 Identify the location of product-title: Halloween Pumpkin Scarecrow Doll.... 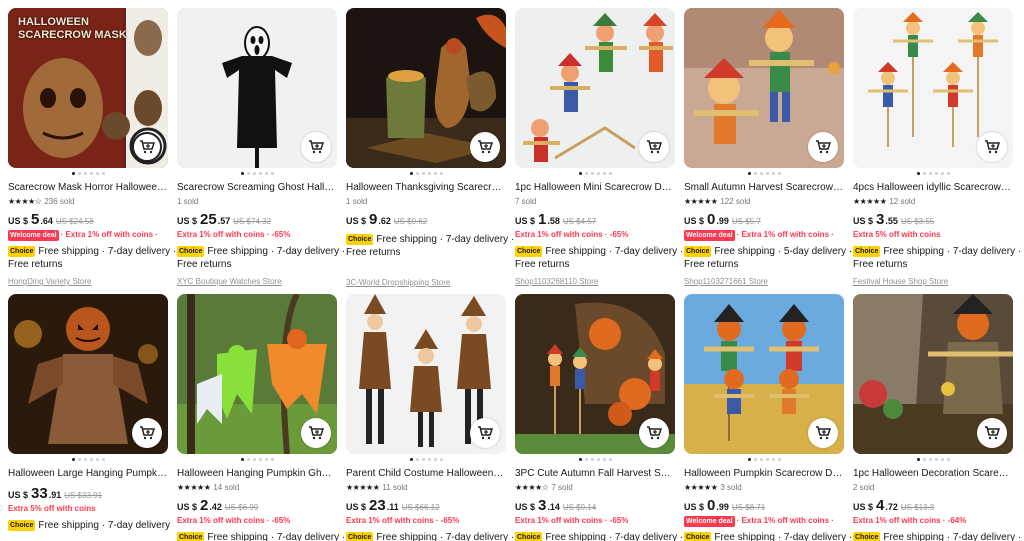
(764, 473).